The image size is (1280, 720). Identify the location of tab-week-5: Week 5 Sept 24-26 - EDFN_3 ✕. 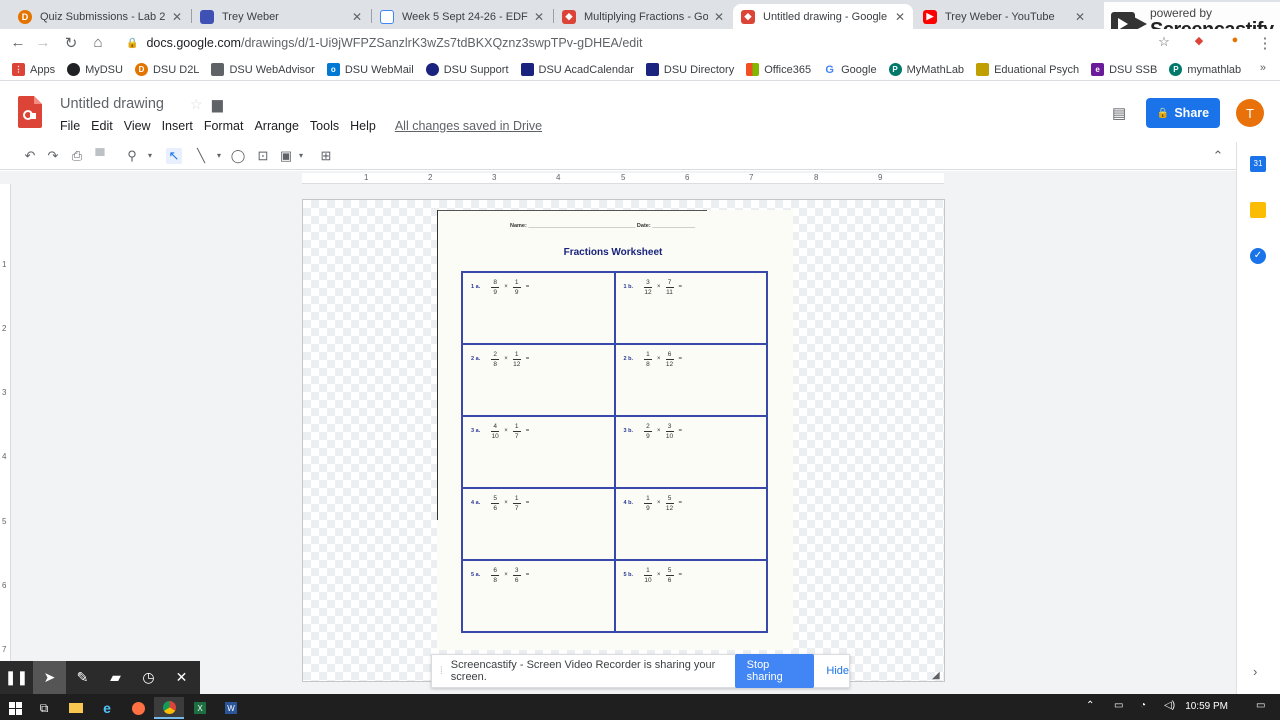
(462, 16).